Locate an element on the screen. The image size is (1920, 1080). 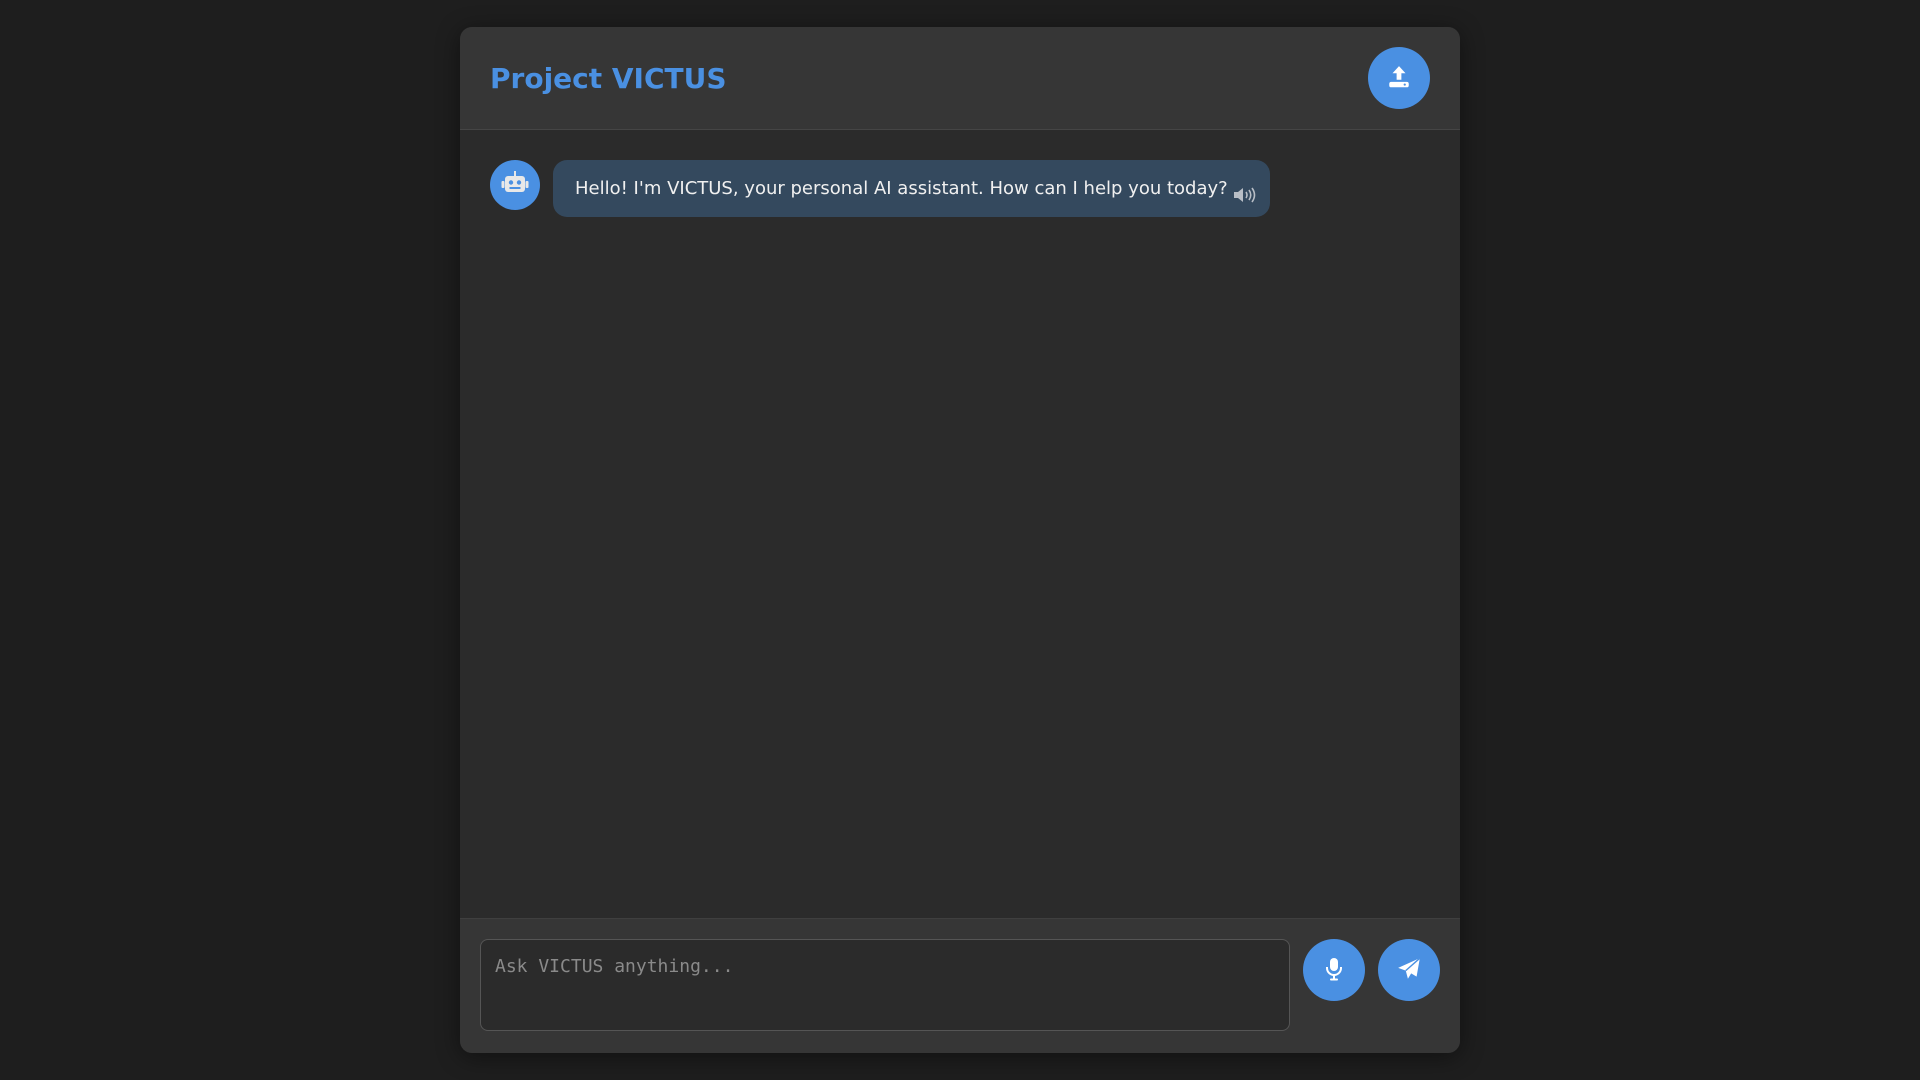
speak-message-button is located at coordinates (1245, 197).